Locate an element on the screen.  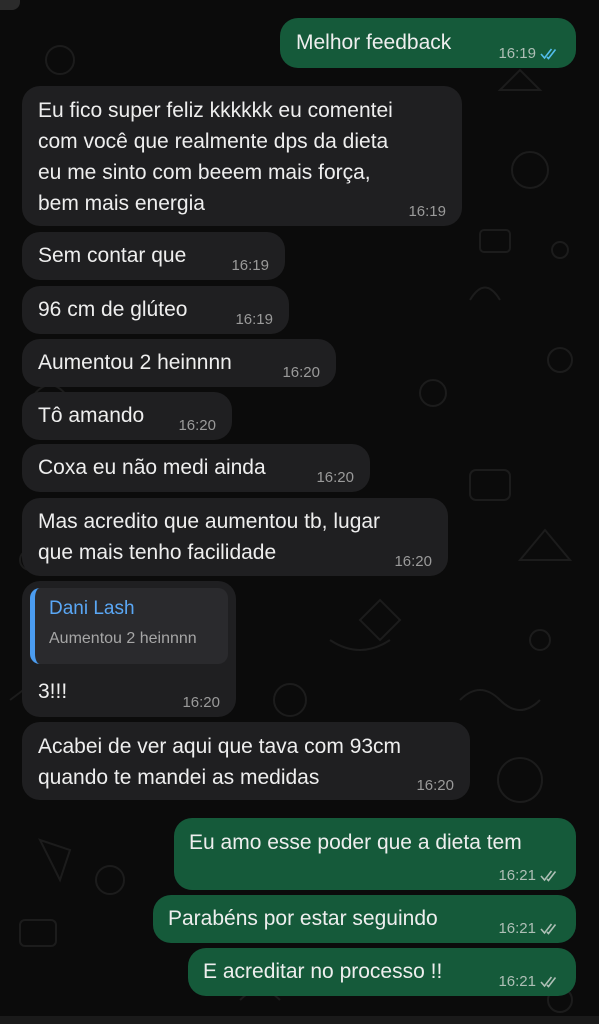
message-bubble-outgoing: Parabéns por estar seguindo 16:21 is located at coordinates (364, 919).